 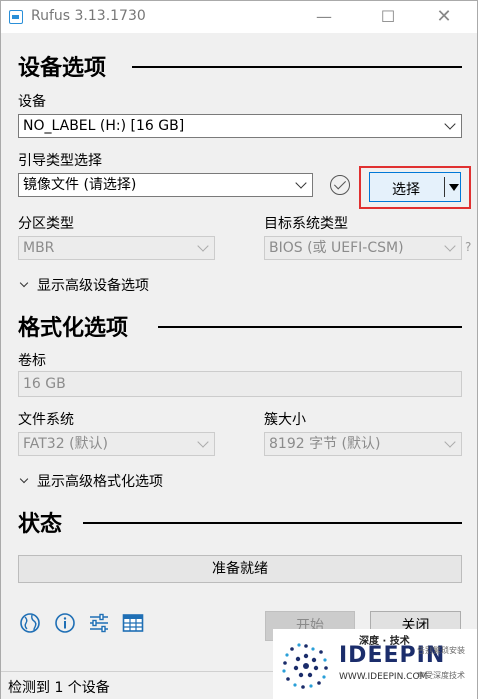 I want to click on partition-scheme-select: MBR, so click(x=116, y=248).